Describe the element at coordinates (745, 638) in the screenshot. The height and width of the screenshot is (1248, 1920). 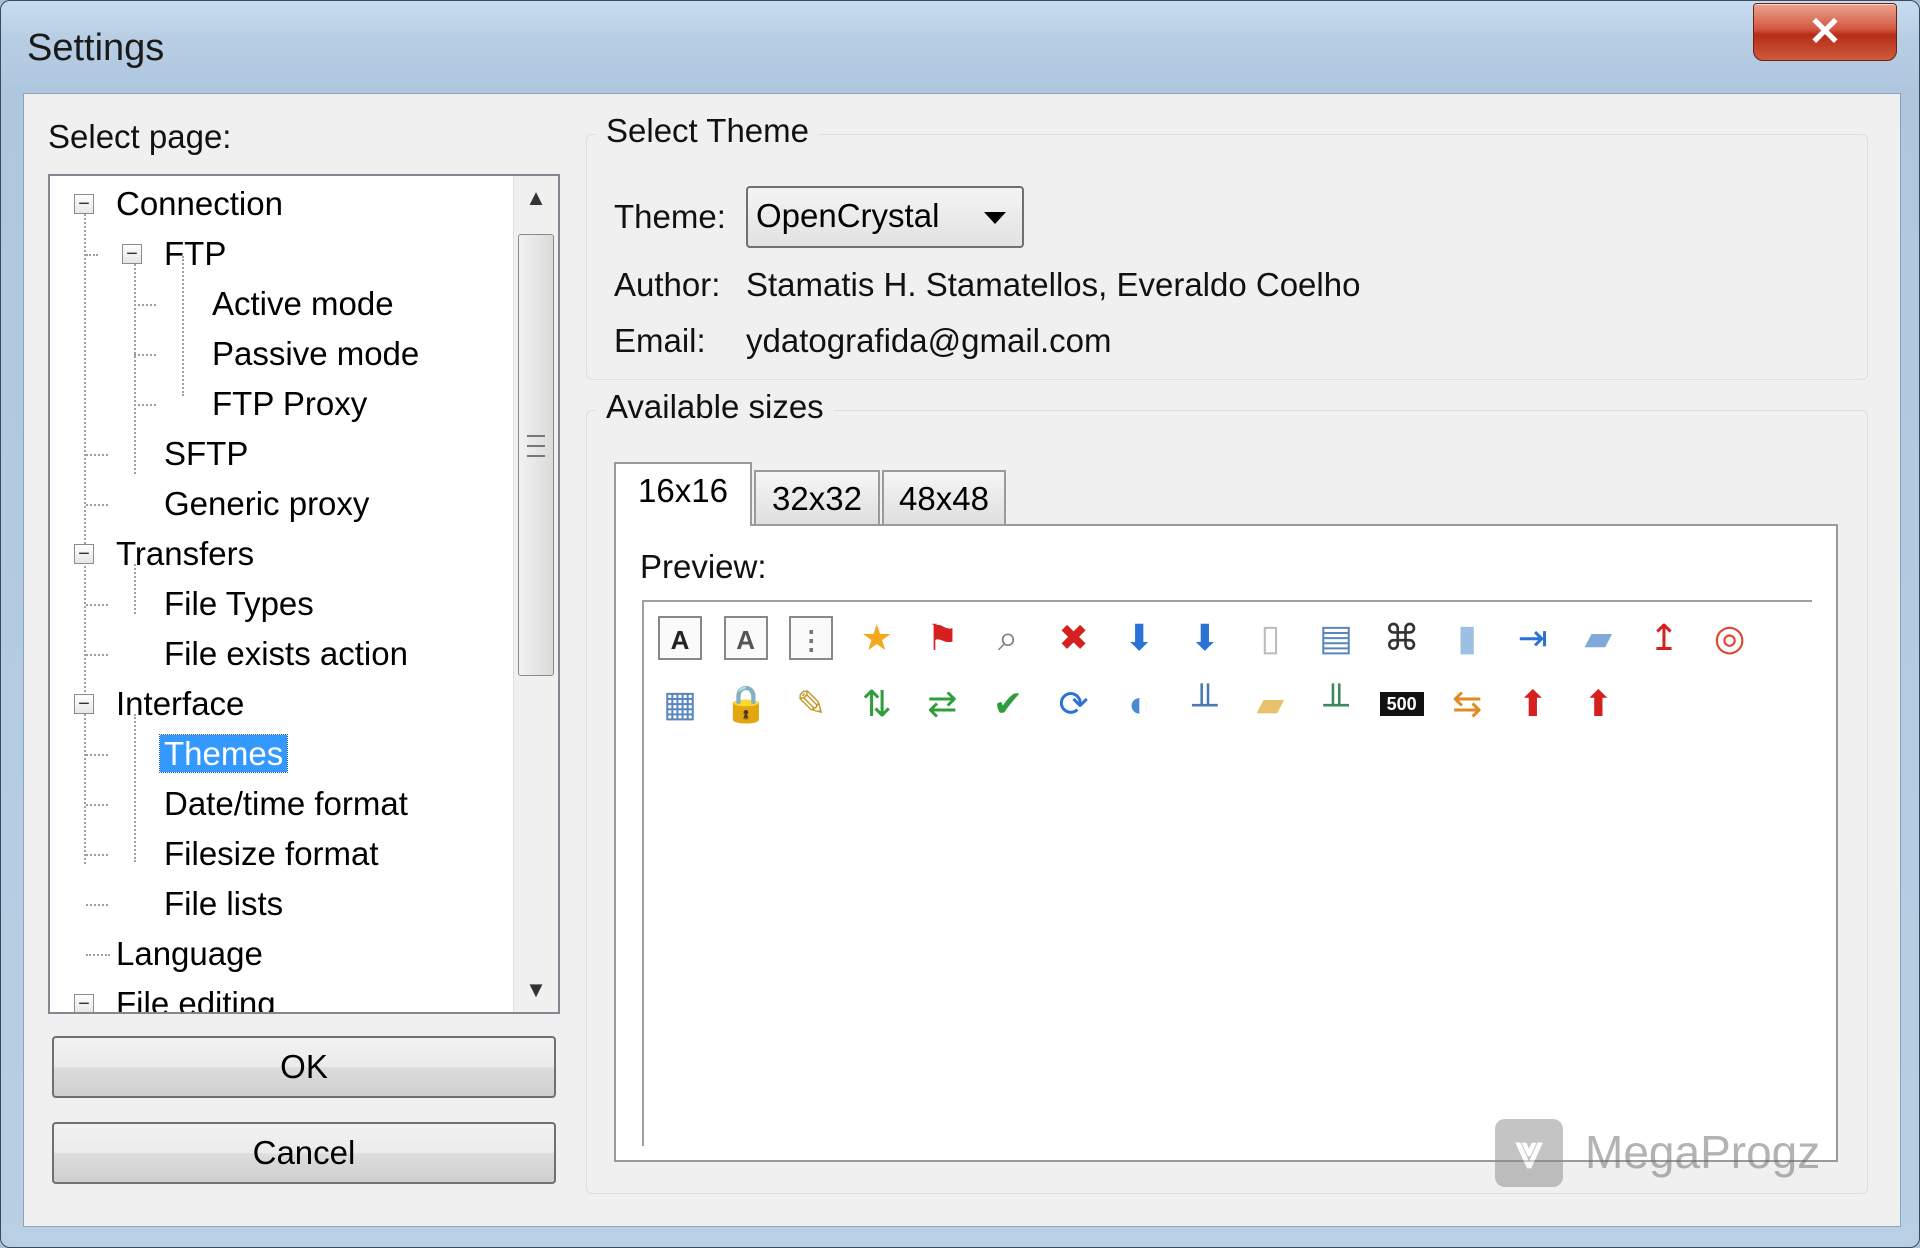
I see `font-italic-icon: A` at that location.